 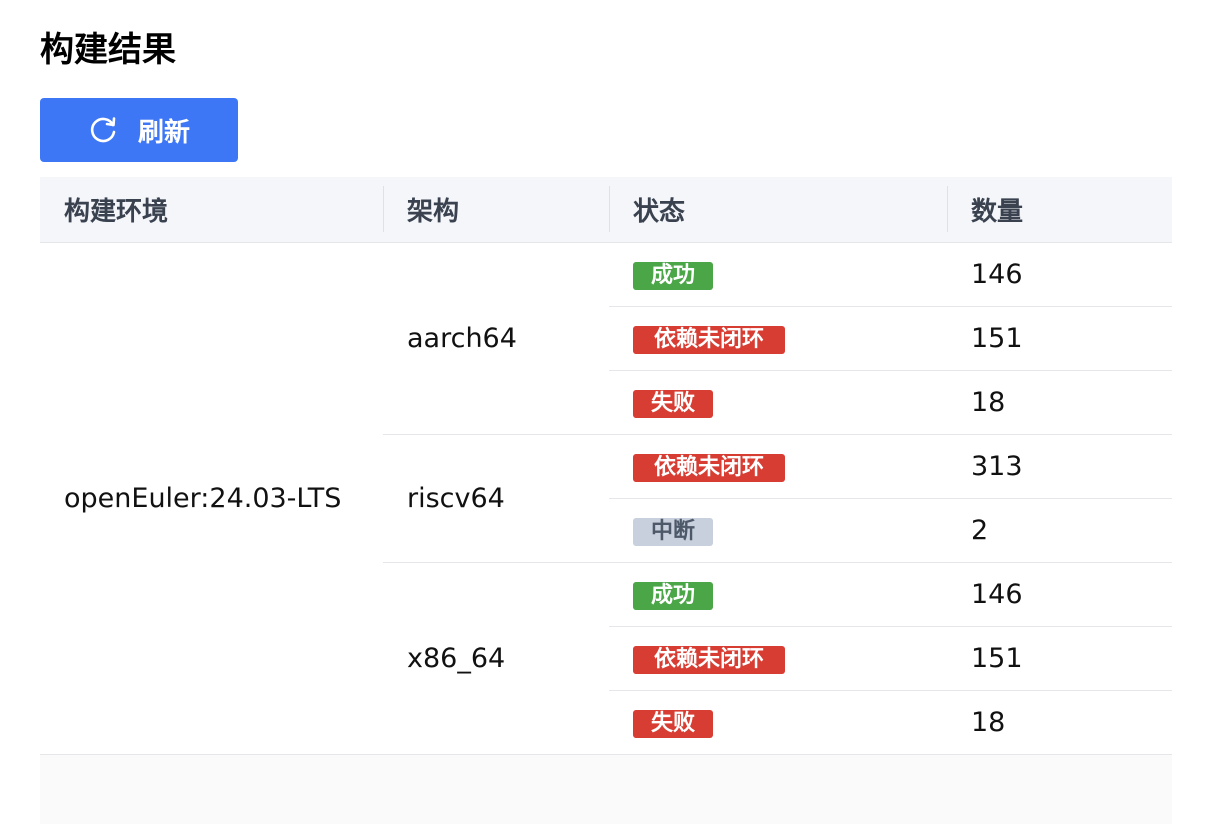 I want to click on table-header-row: 构建环境 架构 状态 数量, so click(x=606, y=210).